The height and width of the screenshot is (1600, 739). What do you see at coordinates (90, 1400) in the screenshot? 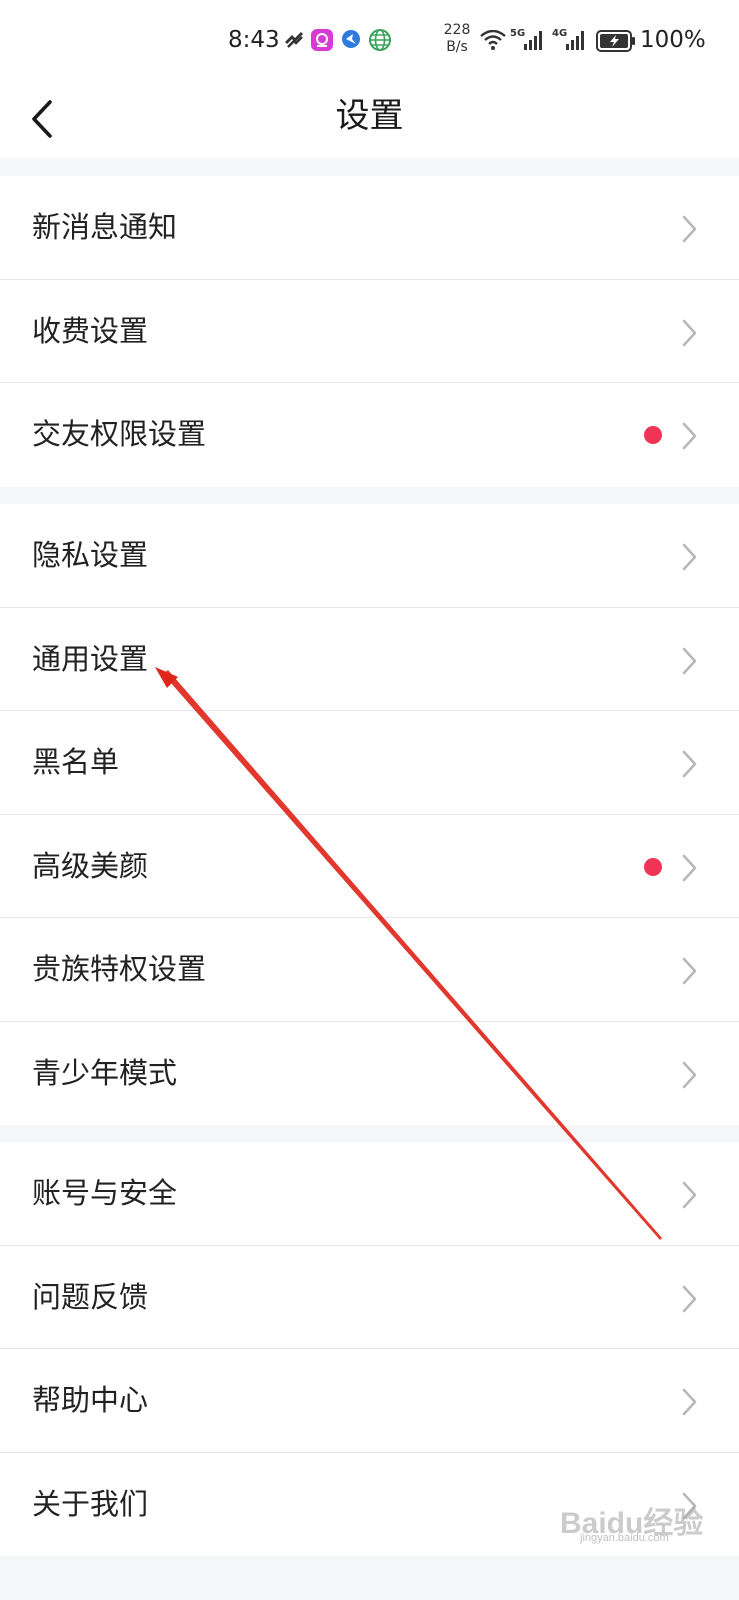
I see `settings-item-label: 帮助中心` at bounding box center [90, 1400].